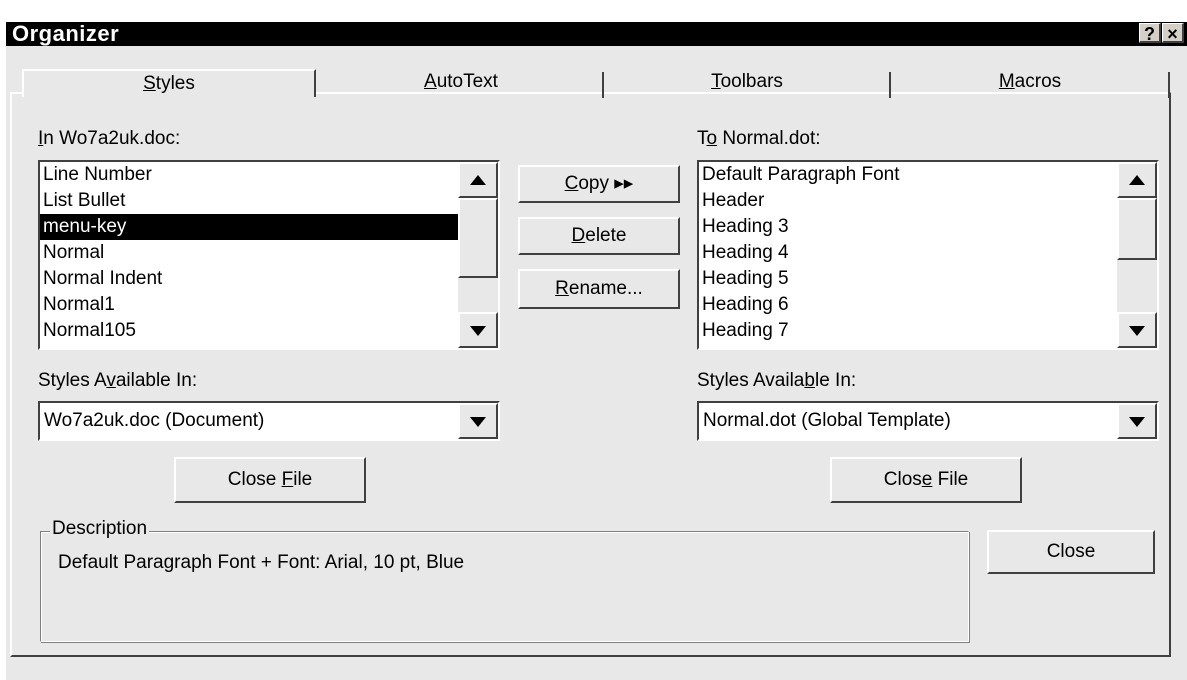 This screenshot has width=1187, height=680. I want to click on tab-toolbars: Toolbars, so click(747, 82).